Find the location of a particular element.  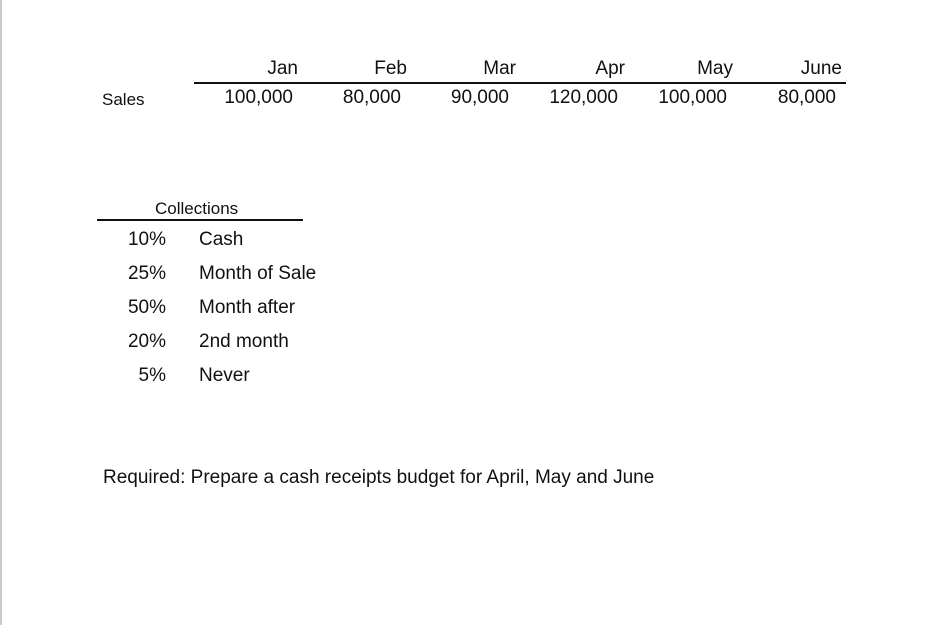

collection-pct: 50% is located at coordinates (146, 307).